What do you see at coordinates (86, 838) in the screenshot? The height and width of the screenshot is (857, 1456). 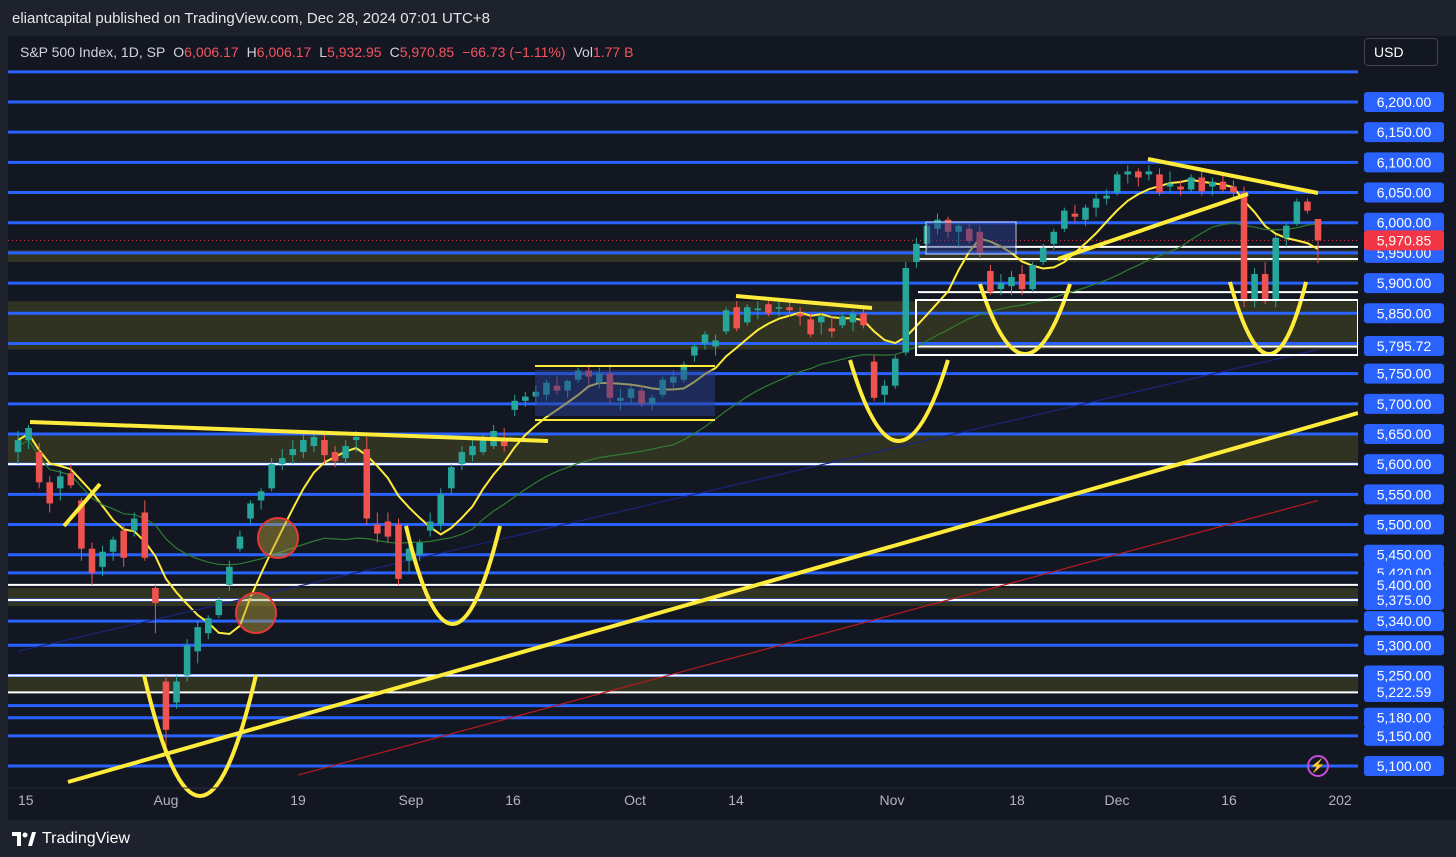 I see `footer-brand: TradingView` at bounding box center [86, 838].